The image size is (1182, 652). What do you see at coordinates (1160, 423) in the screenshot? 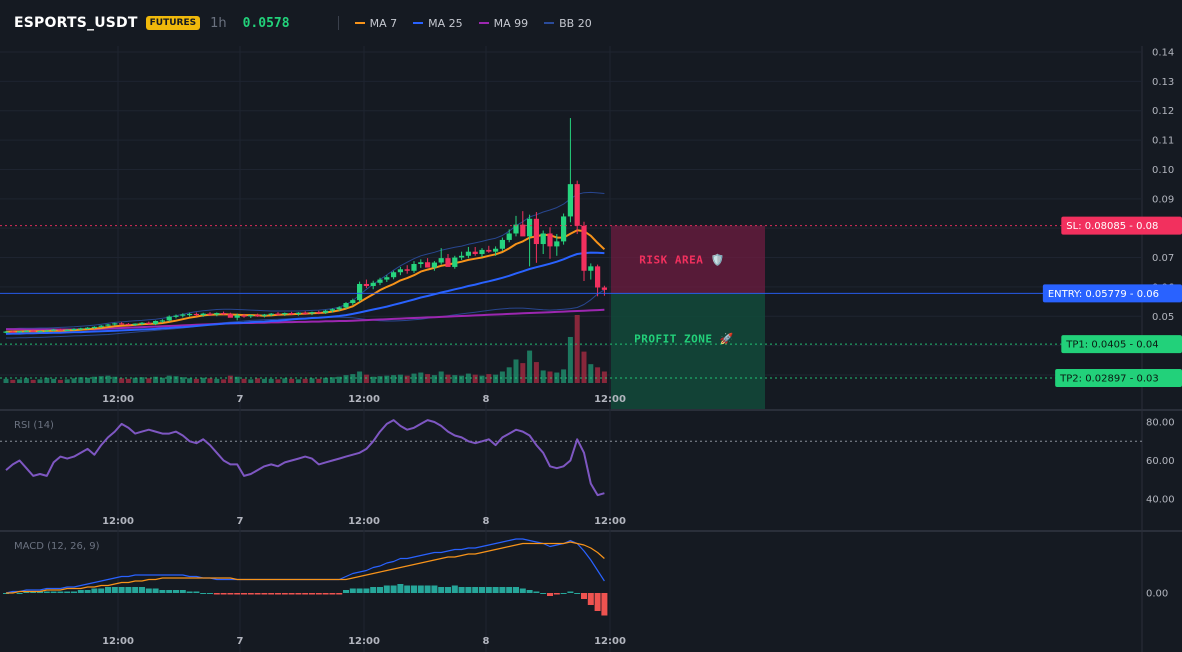
I see `rsi-tick-label: 80.00` at bounding box center [1160, 423].